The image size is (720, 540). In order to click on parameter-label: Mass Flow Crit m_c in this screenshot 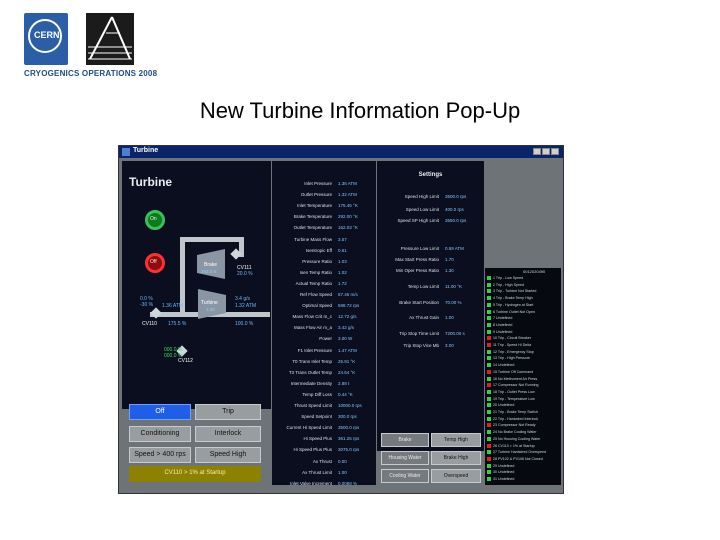, I will do `click(312, 317)`.